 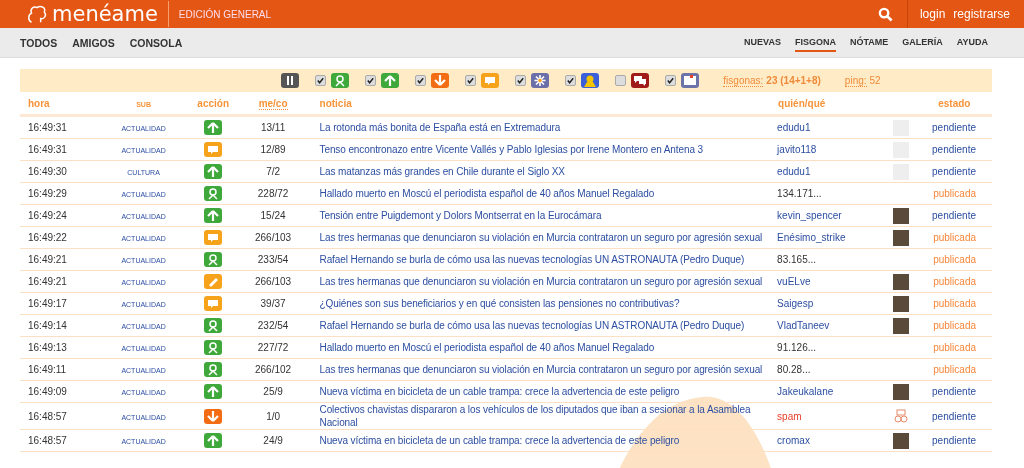 I want to click on user-link: spam, so click(x=789, y=416).